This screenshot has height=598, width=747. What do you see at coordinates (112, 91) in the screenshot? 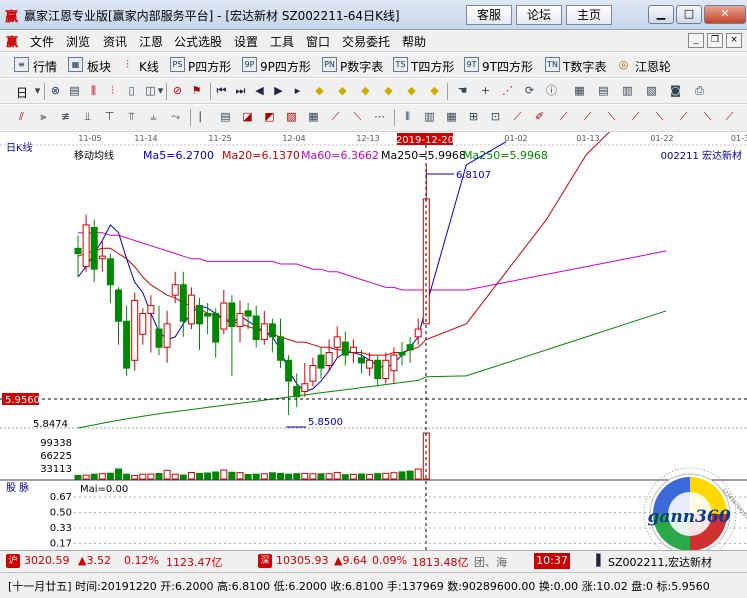
I see `kline-small-icon: ⫶` at bounding box center [112, 91].